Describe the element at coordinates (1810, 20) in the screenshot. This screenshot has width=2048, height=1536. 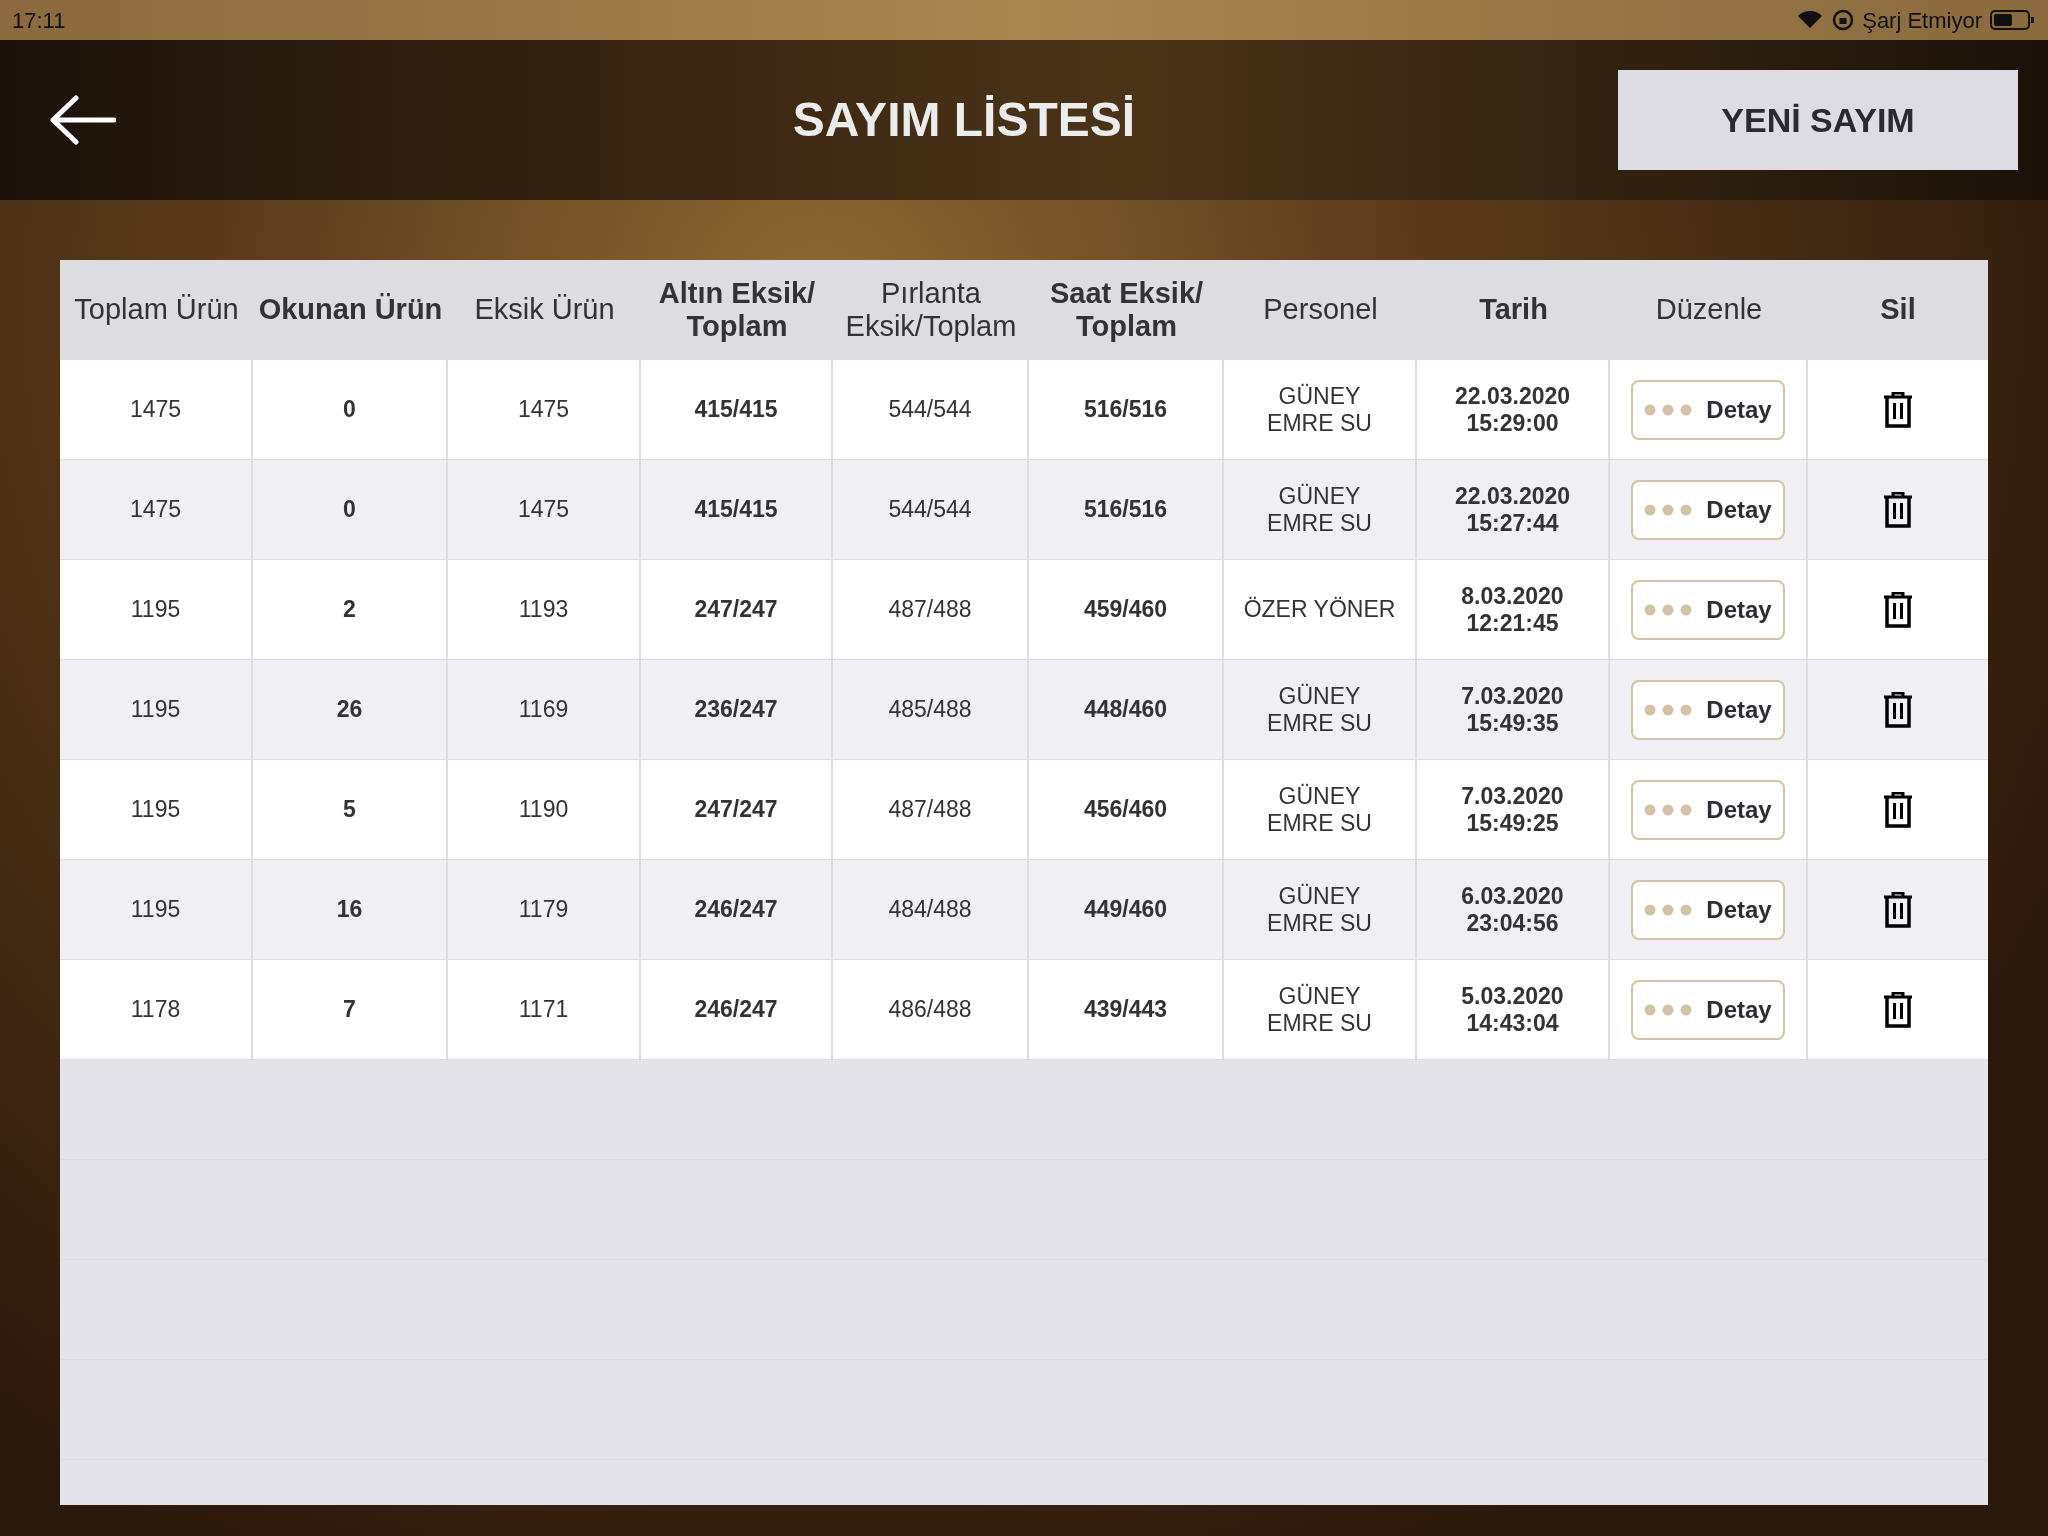
I see `wifi-icon` at that location.